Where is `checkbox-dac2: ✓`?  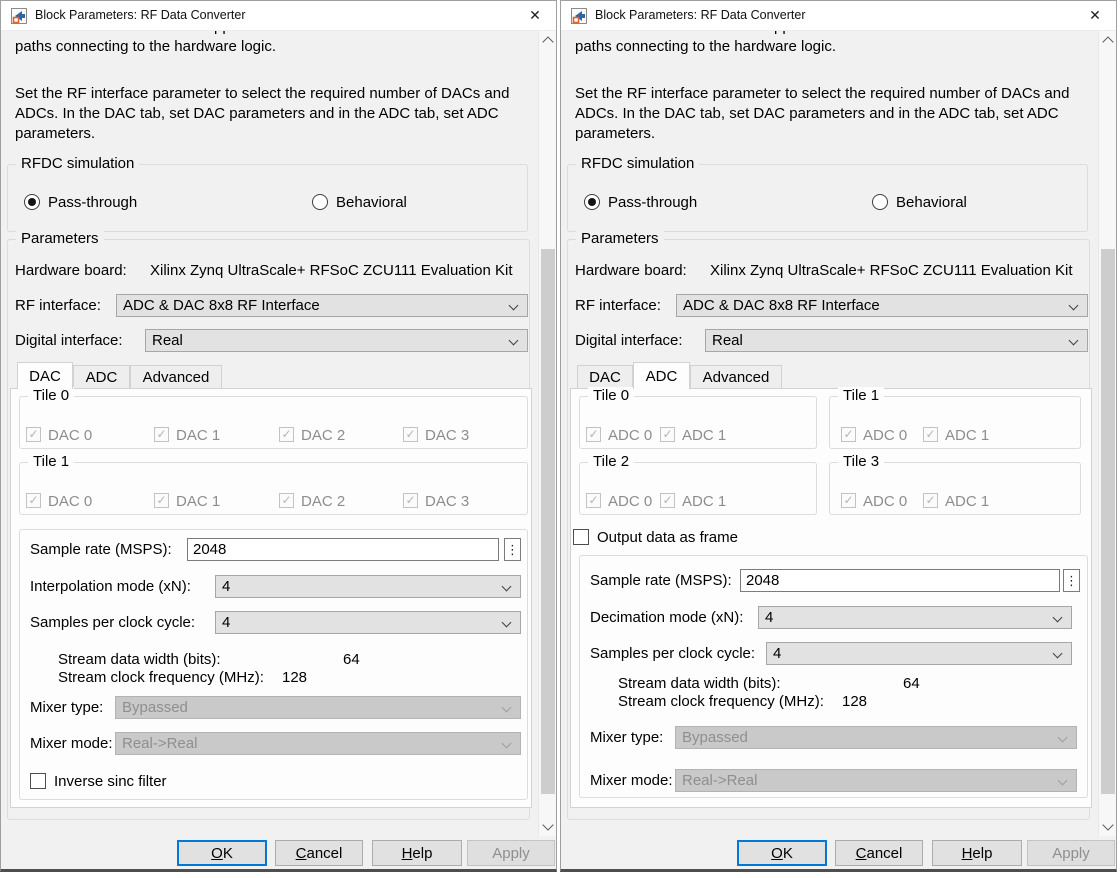
checkbox-dac2: ✓ is located at coordinates (286, 434).